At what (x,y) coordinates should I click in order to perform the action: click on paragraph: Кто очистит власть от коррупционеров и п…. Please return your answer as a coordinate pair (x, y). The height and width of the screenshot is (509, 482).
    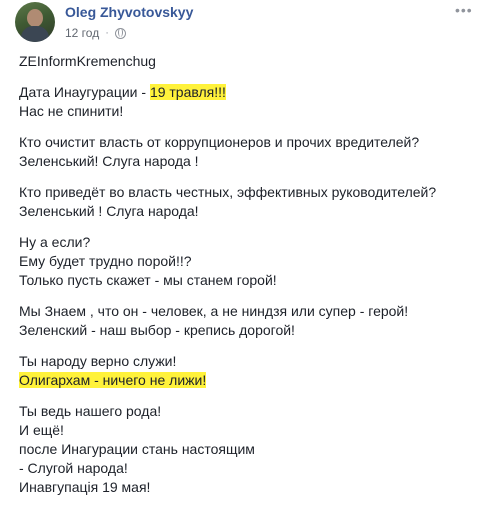
    Looking at the image, I should click on (246, 152).